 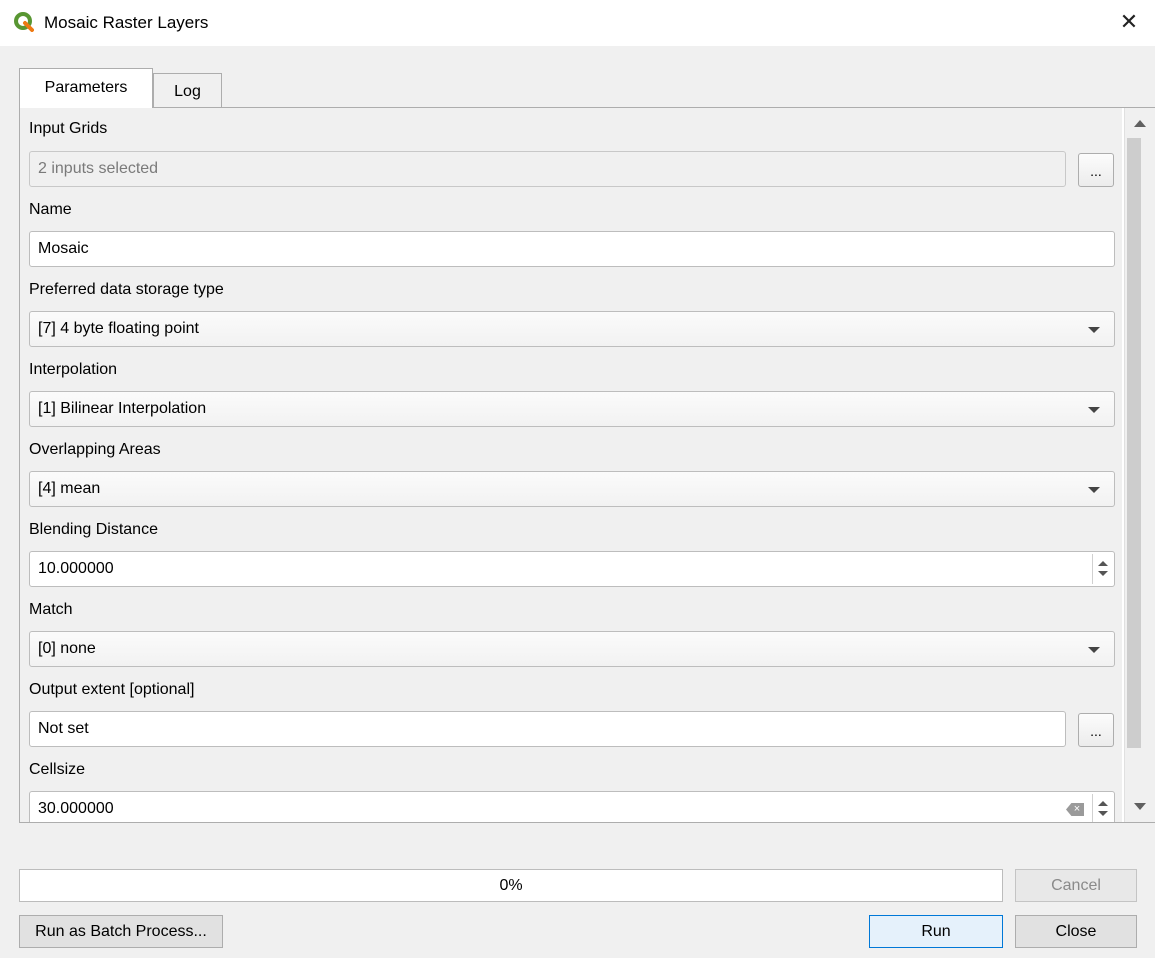 I want to click on window-title: Mosaic Raster Layers, so click(x=126, y=22).